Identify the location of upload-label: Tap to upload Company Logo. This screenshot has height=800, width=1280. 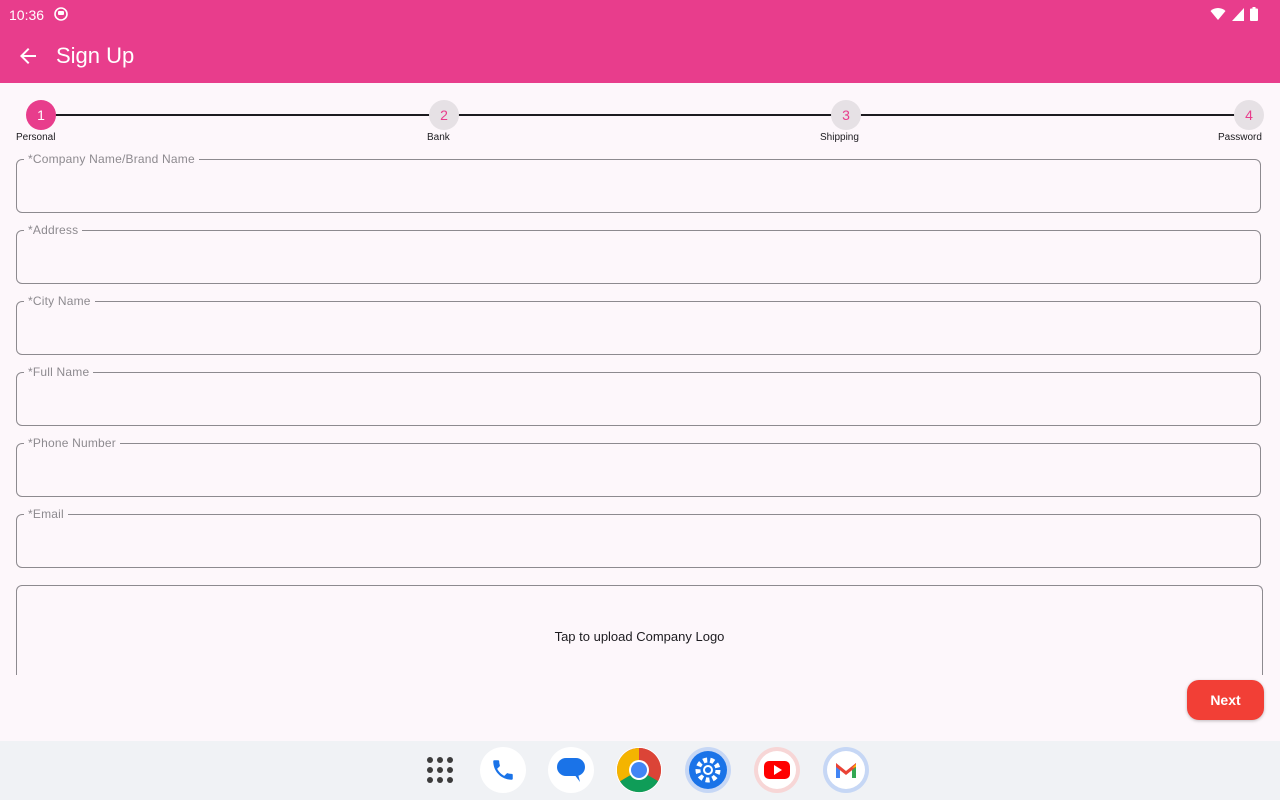
(639, 636).